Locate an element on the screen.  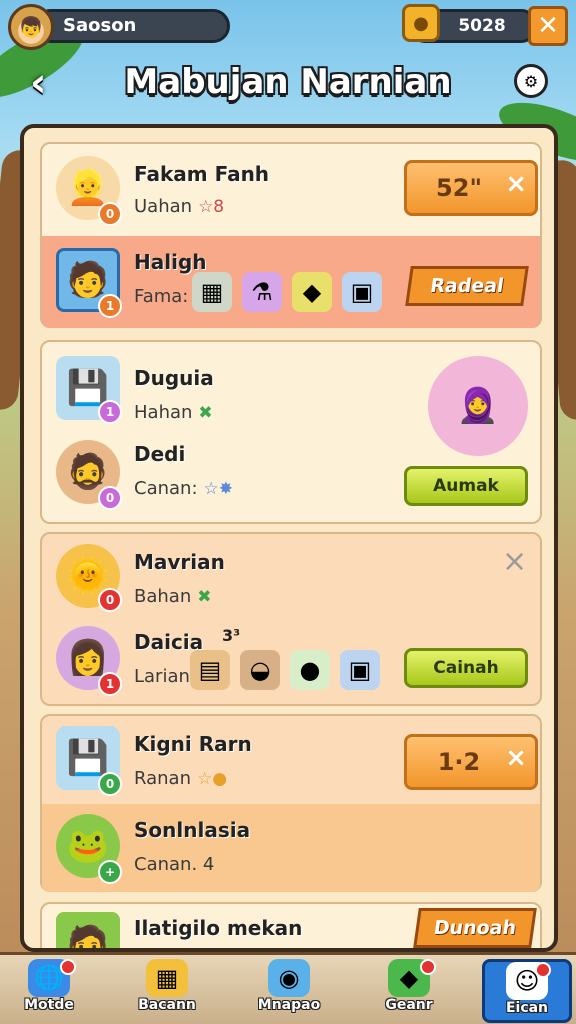
row-name: Kigni Rarn is located at coordinates (193, 744).